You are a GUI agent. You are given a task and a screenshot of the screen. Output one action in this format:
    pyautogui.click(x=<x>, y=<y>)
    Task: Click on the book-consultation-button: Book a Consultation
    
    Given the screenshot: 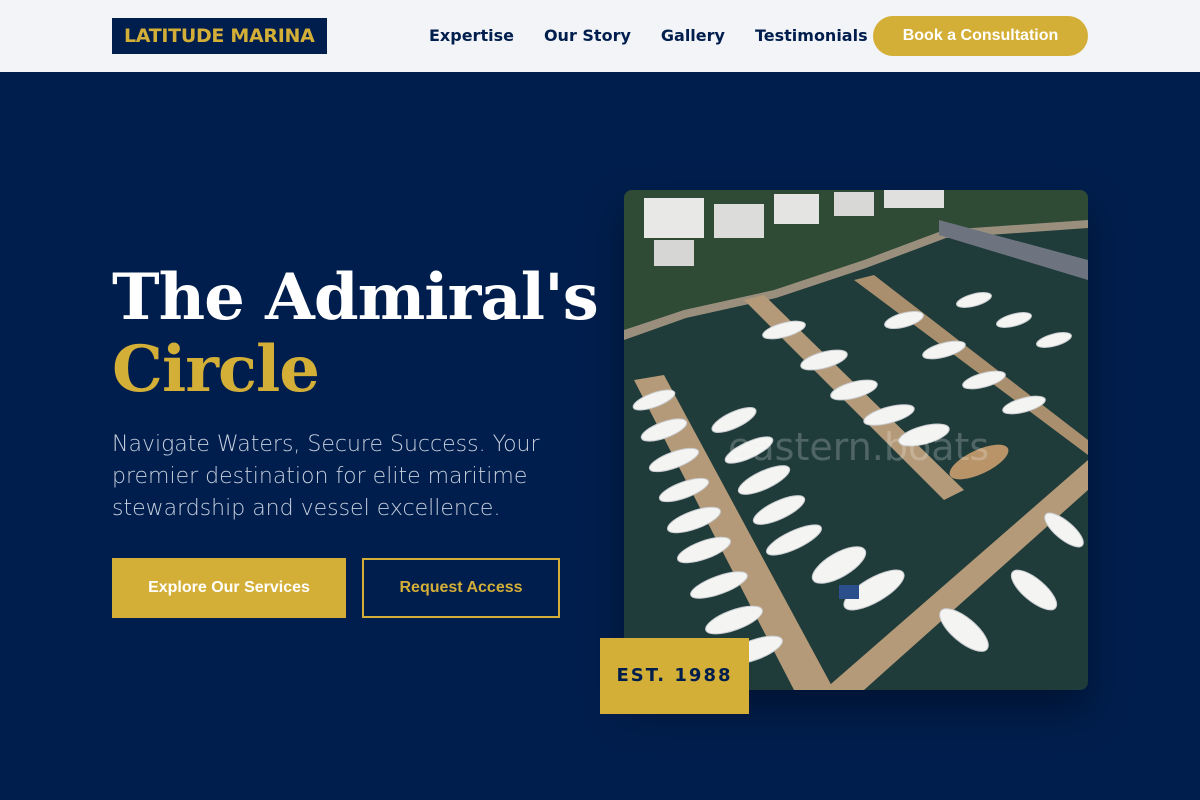 What is the action you would take?
    pyautogui.click(x=980, y=36)
    